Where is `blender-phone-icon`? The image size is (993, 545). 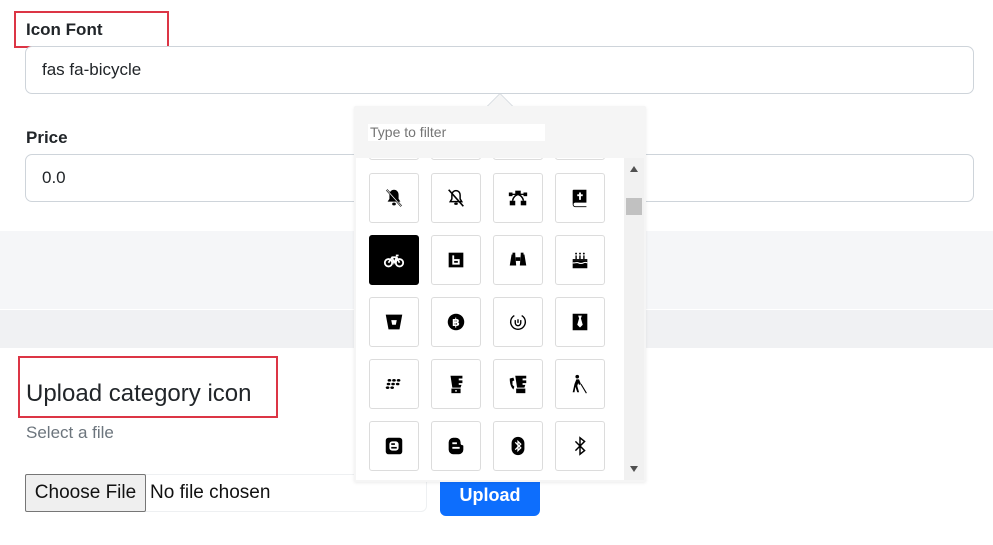 blender-phone-icon is located at coordinates (518, 384).